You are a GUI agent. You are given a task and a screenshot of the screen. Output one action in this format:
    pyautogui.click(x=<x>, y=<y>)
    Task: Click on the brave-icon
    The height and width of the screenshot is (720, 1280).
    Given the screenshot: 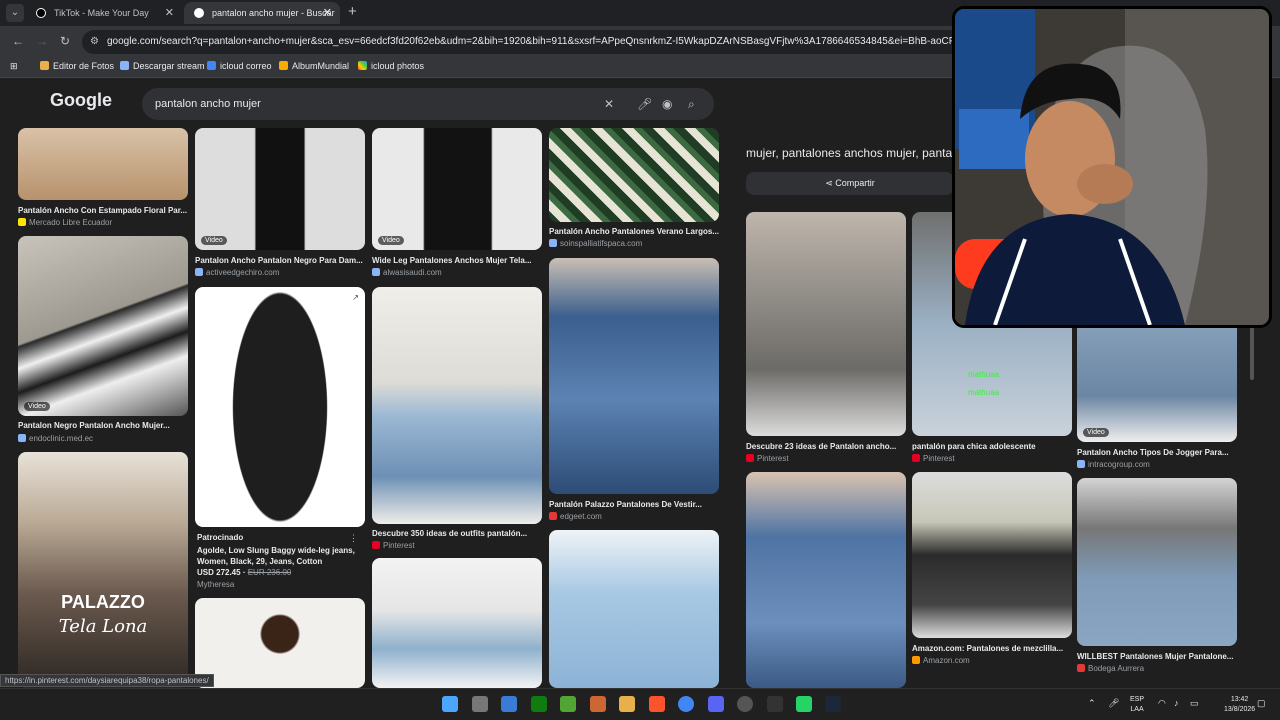 What is the action you would take?
    pyautogui.click(x=657, y=704)
    